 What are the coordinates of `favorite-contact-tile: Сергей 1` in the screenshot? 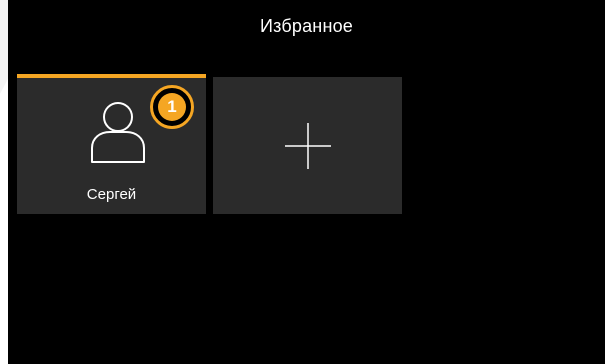 It's located at (111, 144).